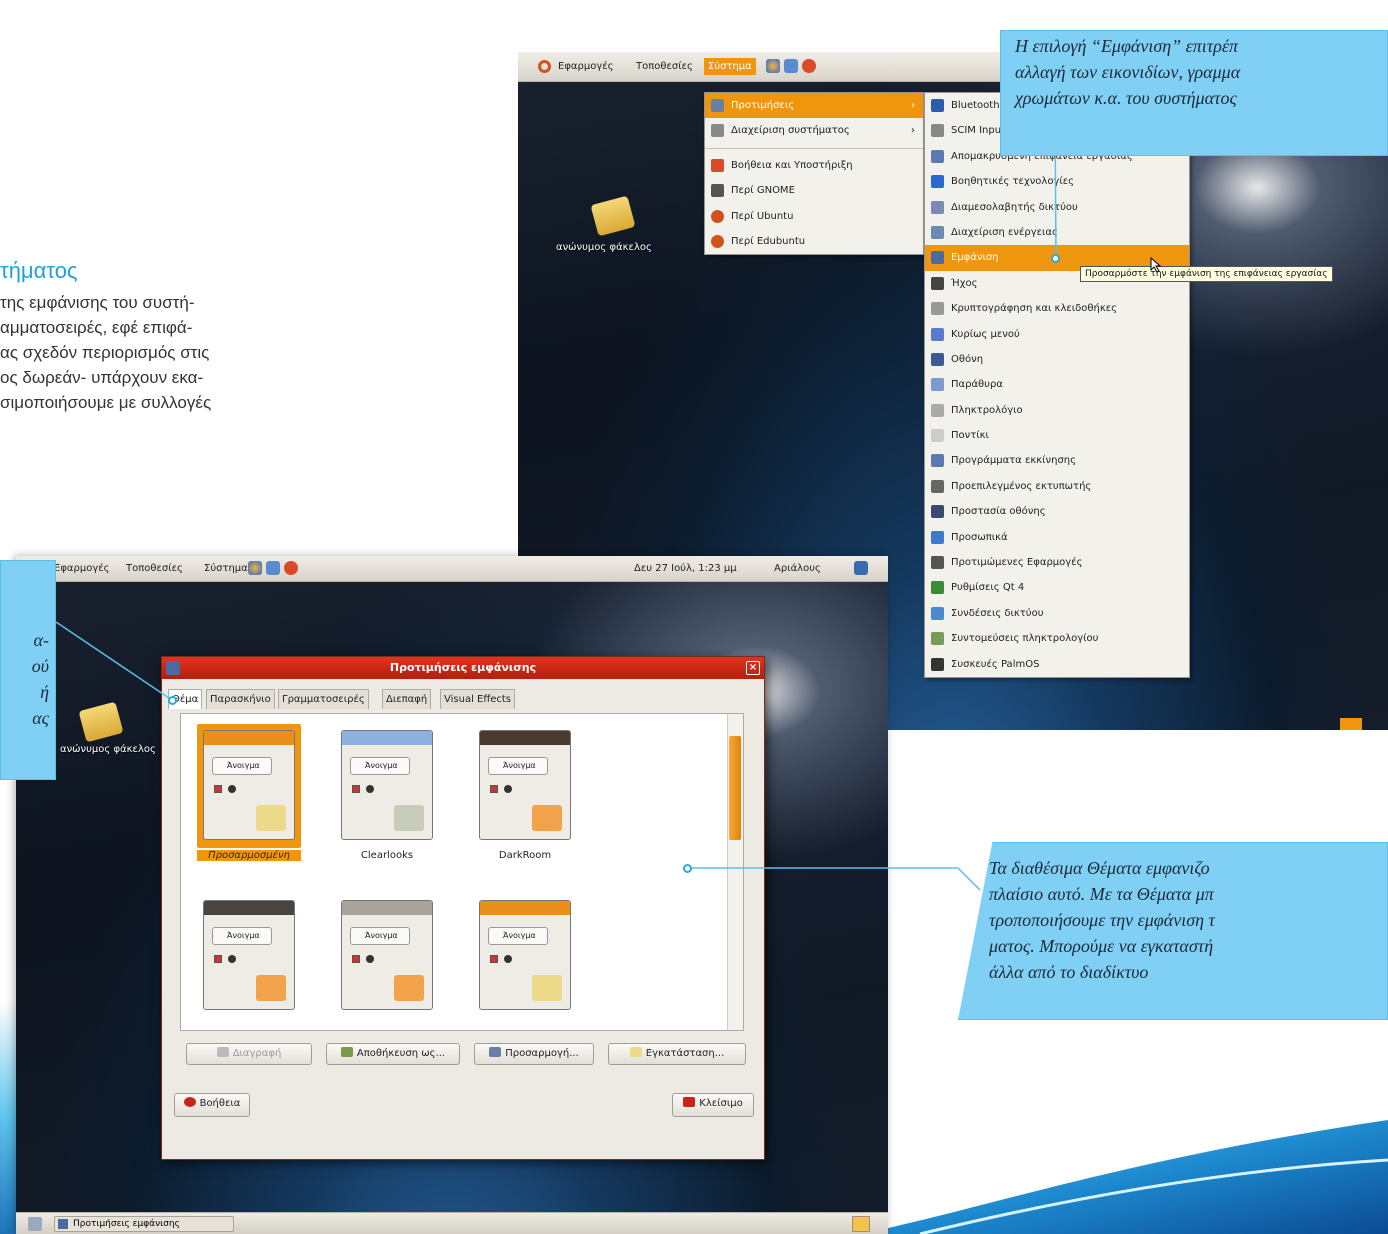 The height and width of the screenshot is (1234, 1388). I want to click on menu-item-pref: Προσωπικά, so click(1057, 537).